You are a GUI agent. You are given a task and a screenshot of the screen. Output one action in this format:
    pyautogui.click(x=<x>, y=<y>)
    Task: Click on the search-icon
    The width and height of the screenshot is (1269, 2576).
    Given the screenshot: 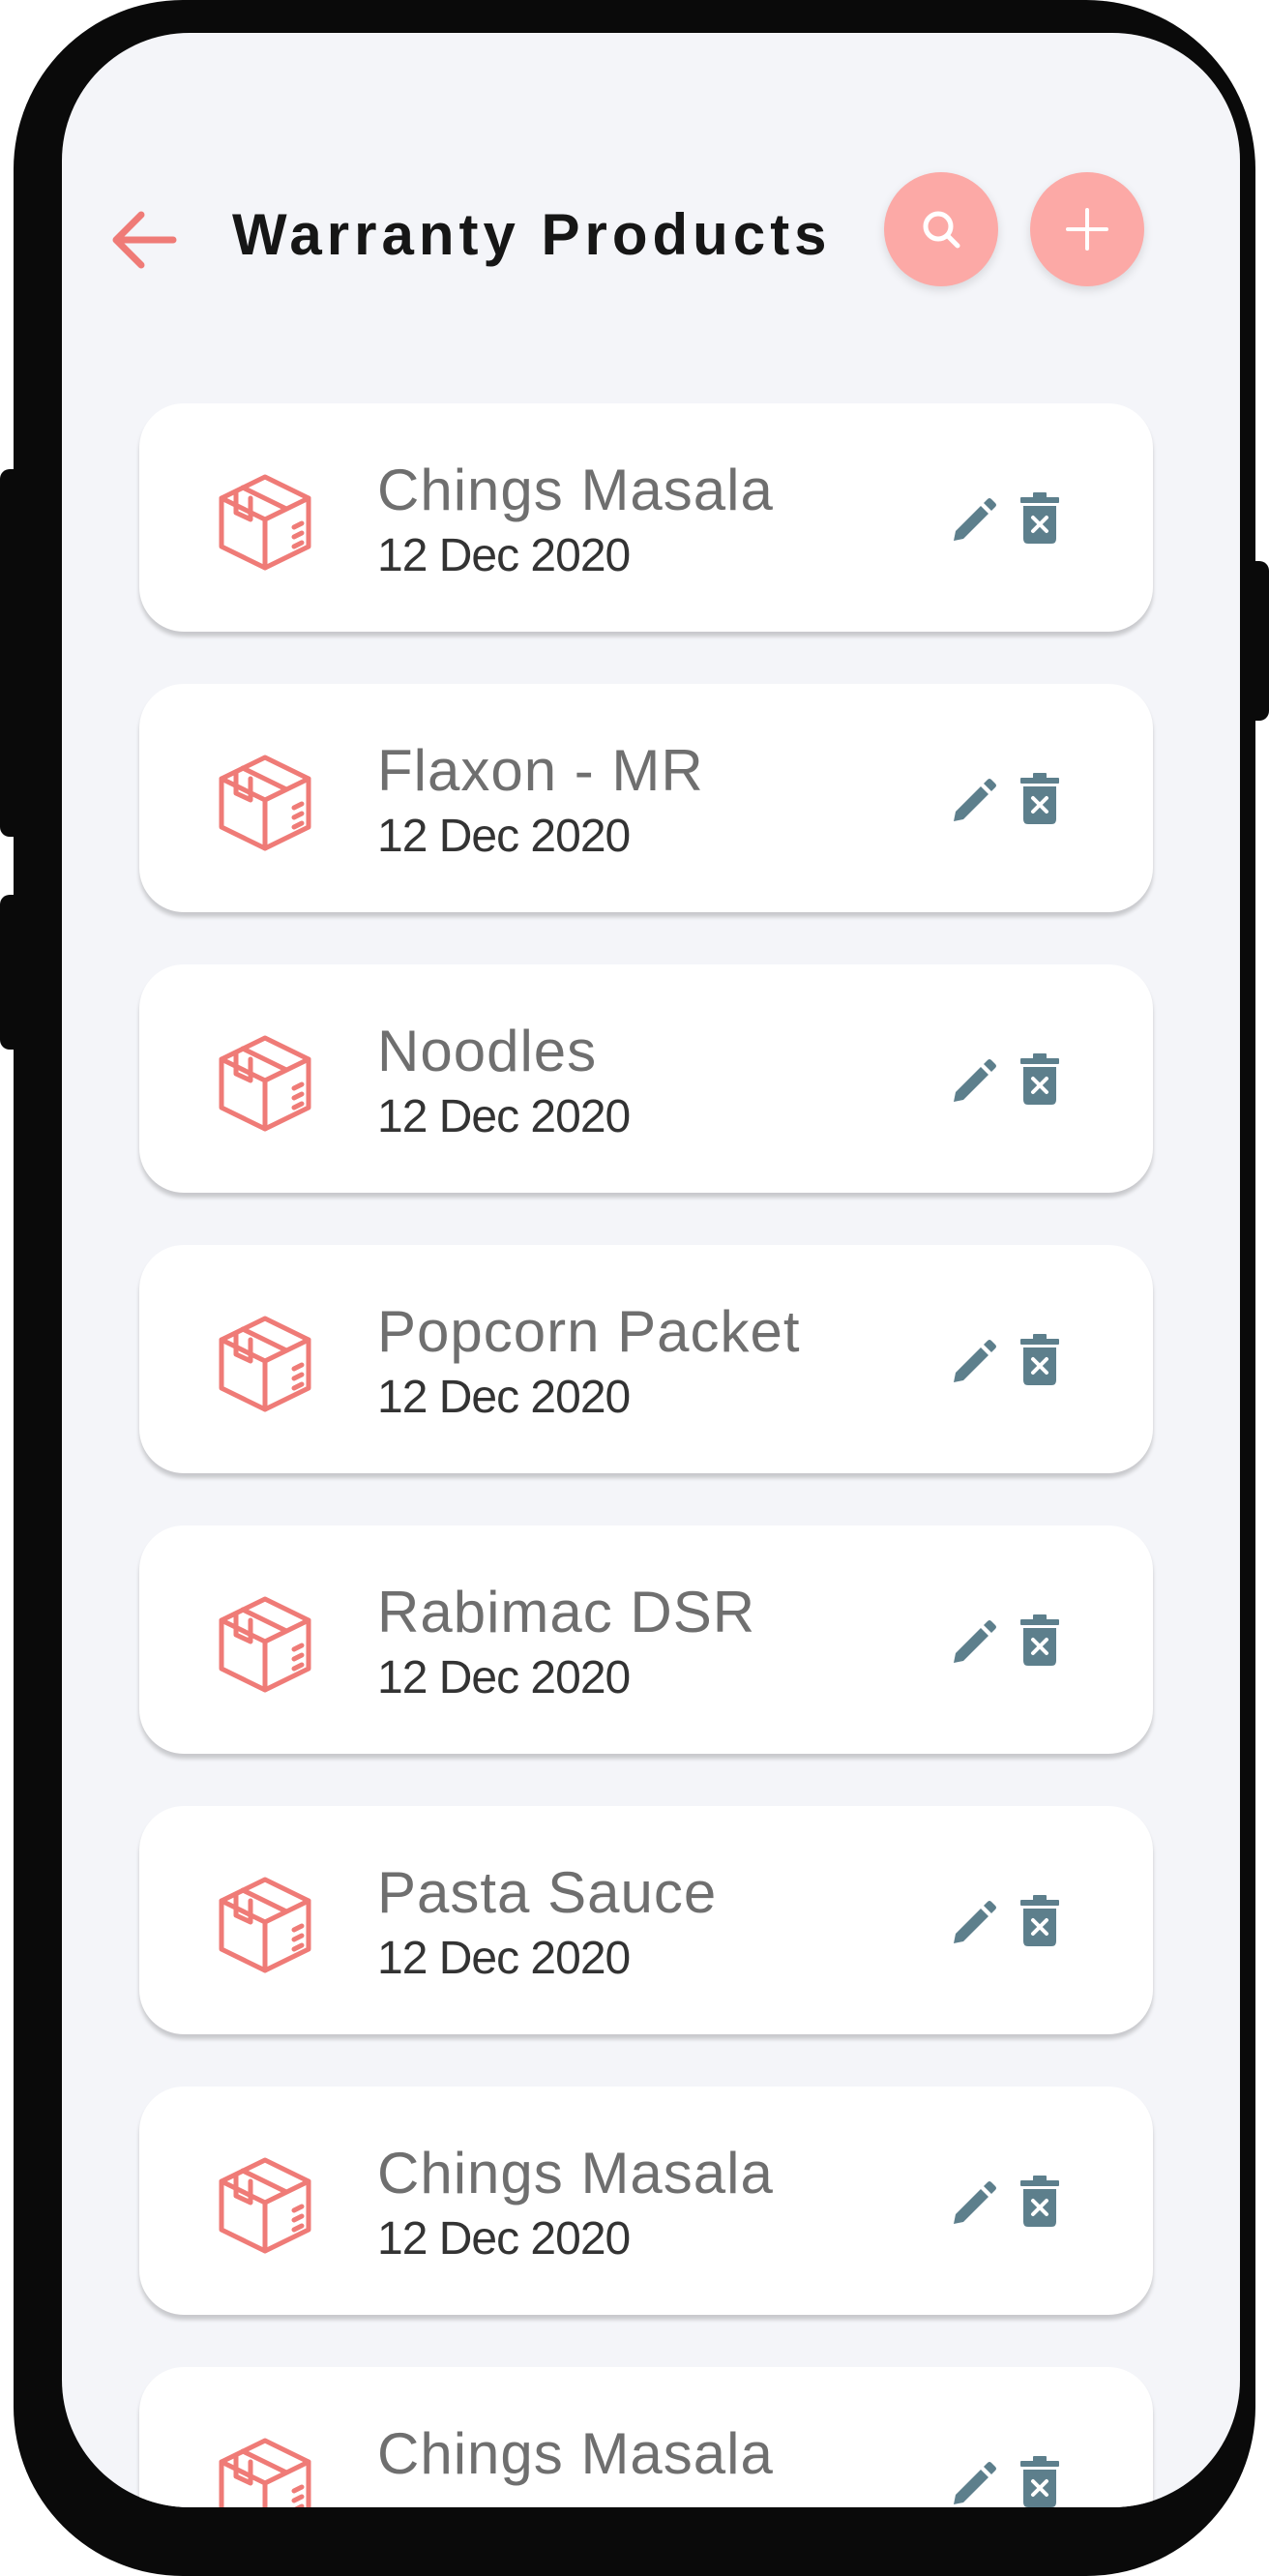 What is the action you would take?
    pyautogui.click(x=941, y=230)
    